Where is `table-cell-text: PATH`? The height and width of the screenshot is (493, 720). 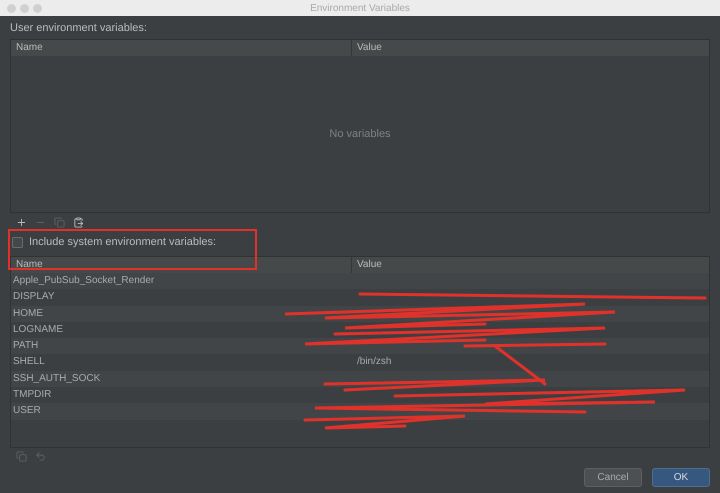 table-cell-text: PATH is located at coordinates (26, 346).